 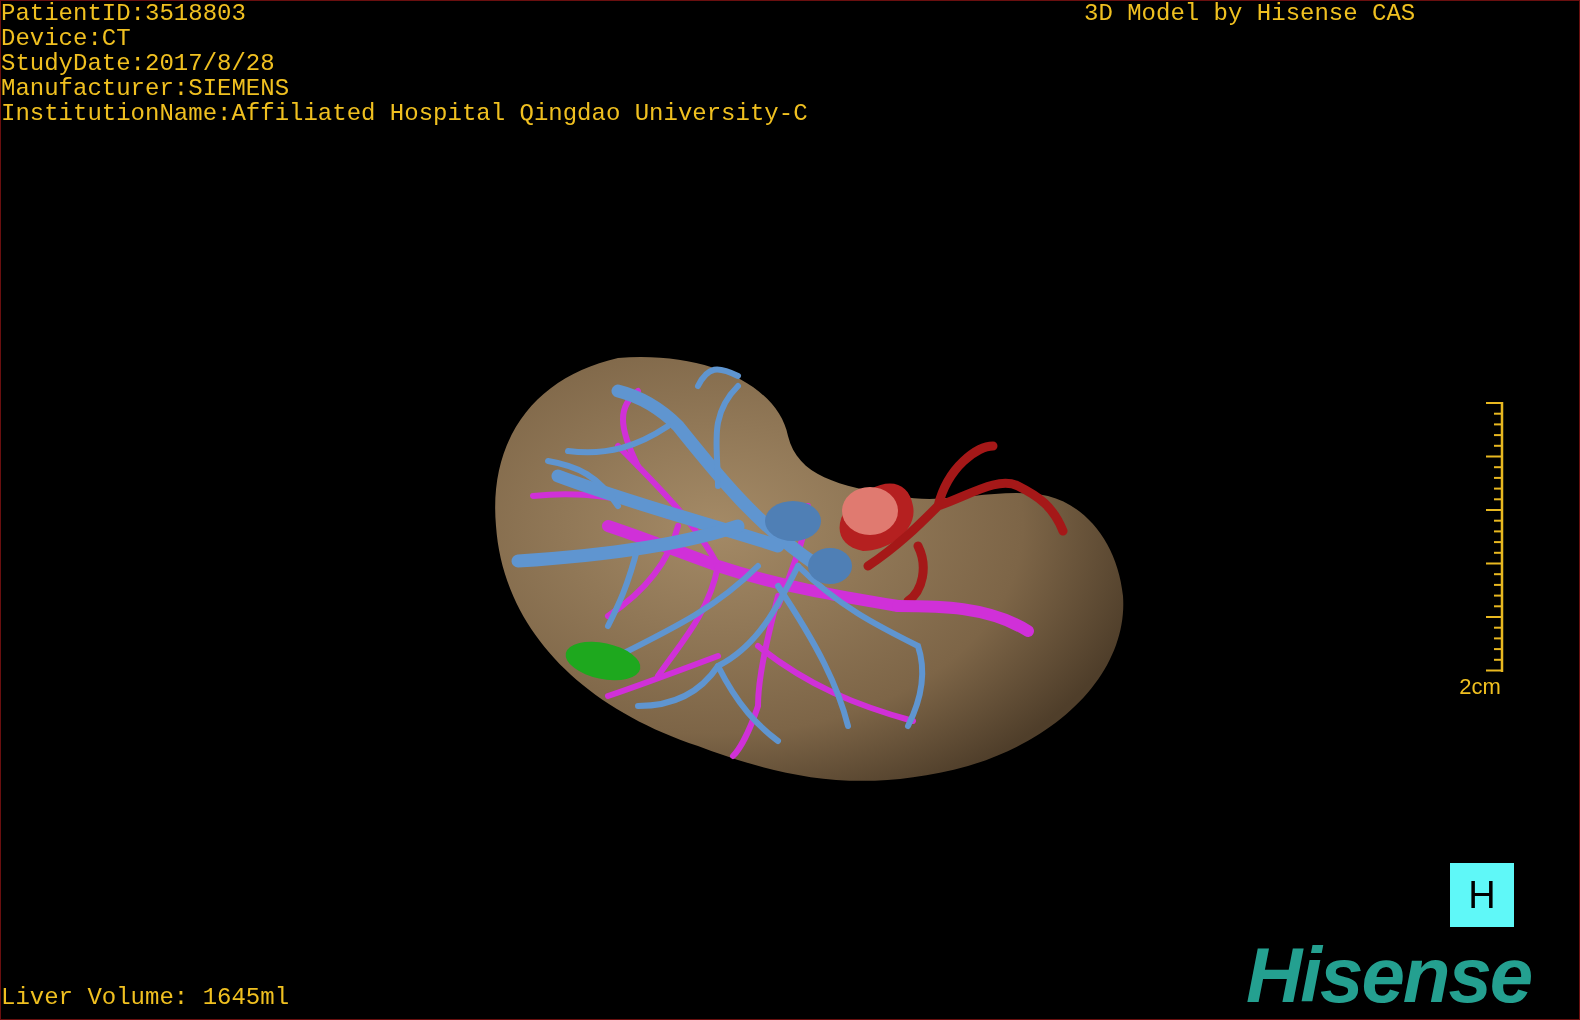 I want to click on patient-info-text: InstitutionName:Affiliated Hospital Qingdao University-C, so click(x=404, y=113).